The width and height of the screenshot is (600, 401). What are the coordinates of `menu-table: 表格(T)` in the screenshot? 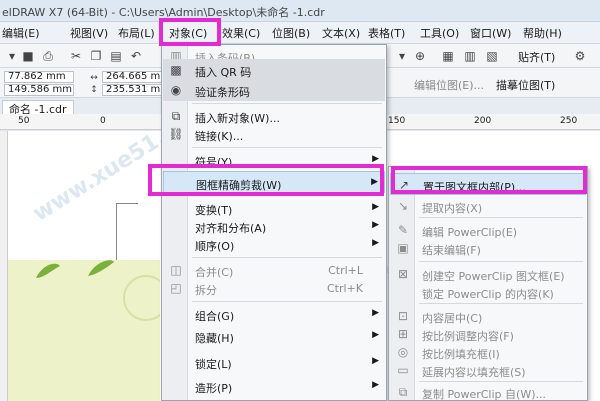 It's located at (386, 33).